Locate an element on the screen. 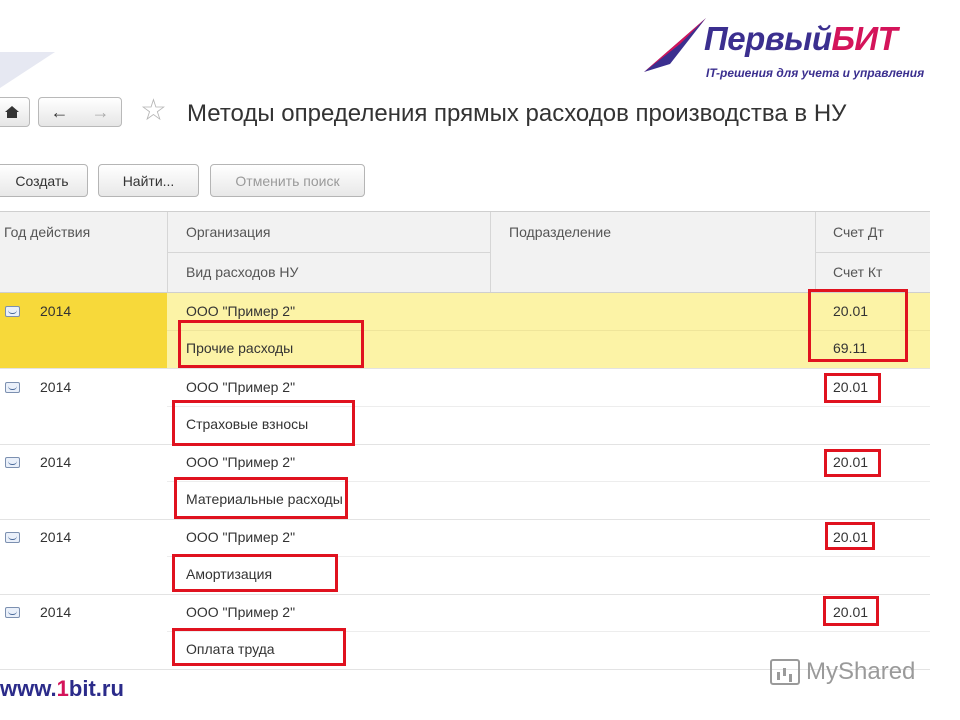 The width and height of the screenshot is (960, 720). table-row: 2014 ООО "Пример 2" Амортизация 20.01 is located at coordinates (465, 557).